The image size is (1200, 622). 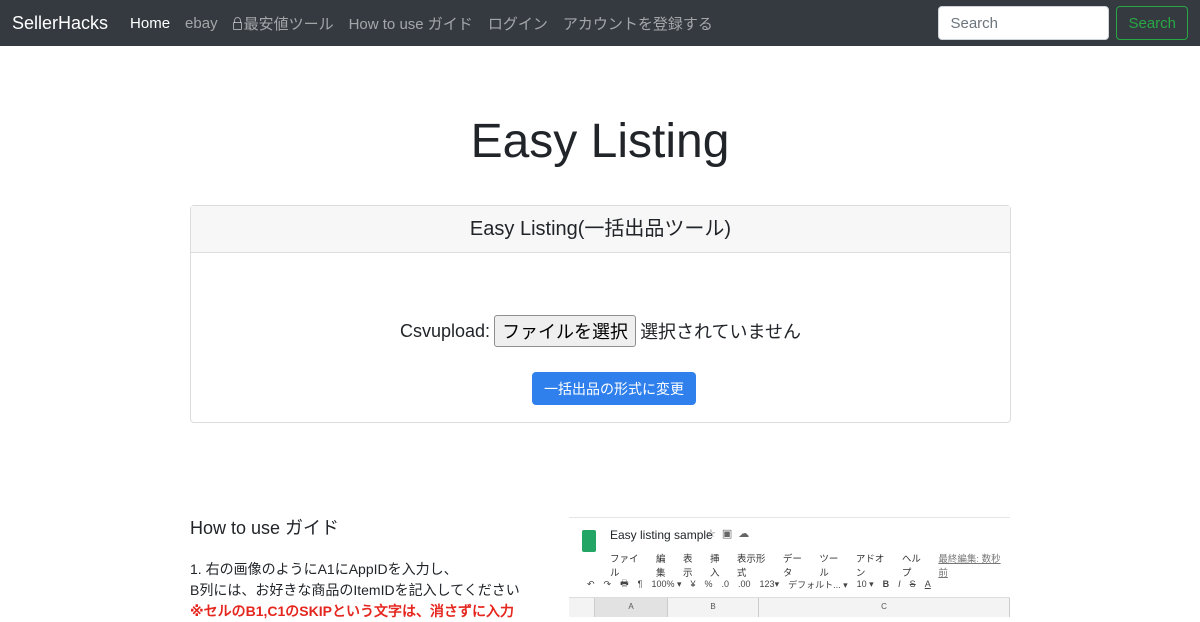 I want to click on sheets-logo-icon, so click(x=589, y=541).